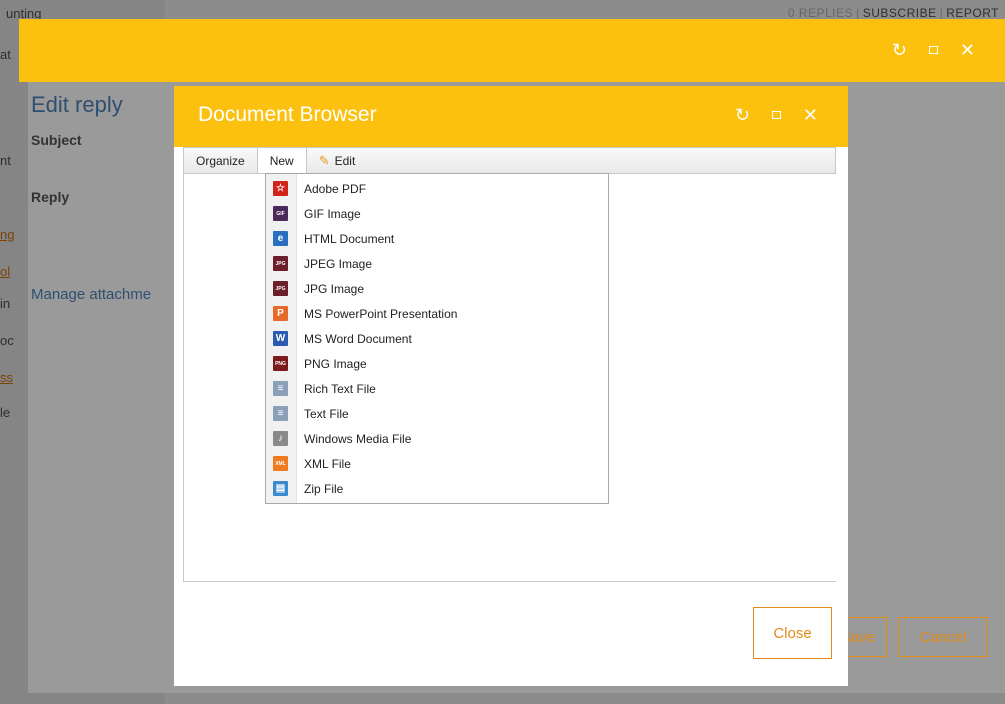 Image resolution: width=1005 pixels, height=704 pixels. Describe the element at coordinates (509, 160) in the screenshot. I see `document-toolbar: Organize New ✎ Edit` at that location.